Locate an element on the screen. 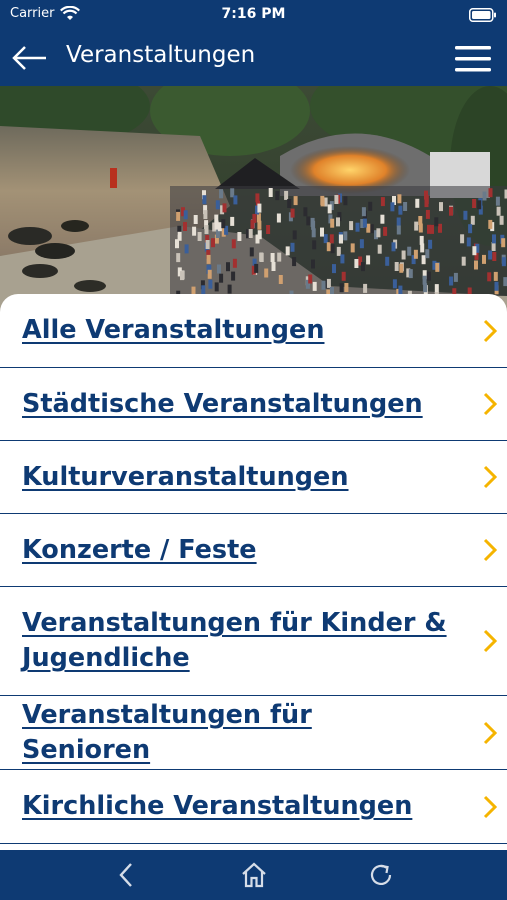  hamburger-menu-icon is located at coordinates (473, 59).